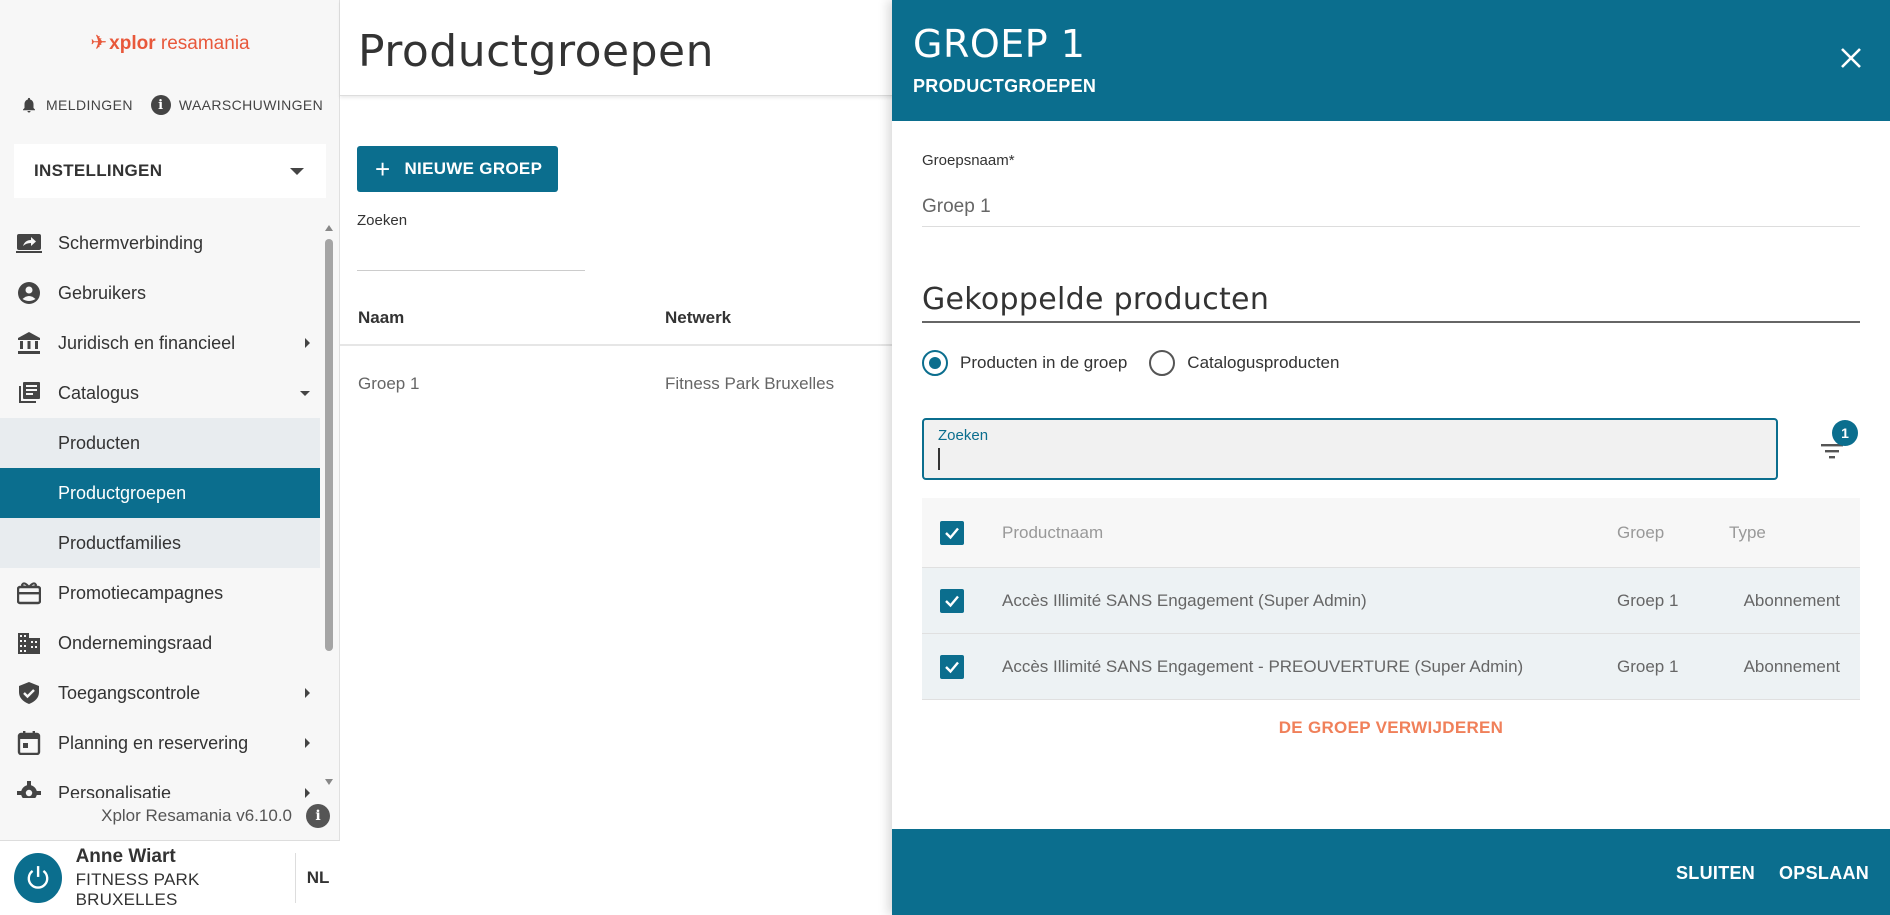 Image resolution: width=1890 pixels, height=915 pixels. What do you see at coordinates (102, 292) in the screenshot?
I see `sidebar-item-label: Gebruikers` at bounding box center [102, 292].